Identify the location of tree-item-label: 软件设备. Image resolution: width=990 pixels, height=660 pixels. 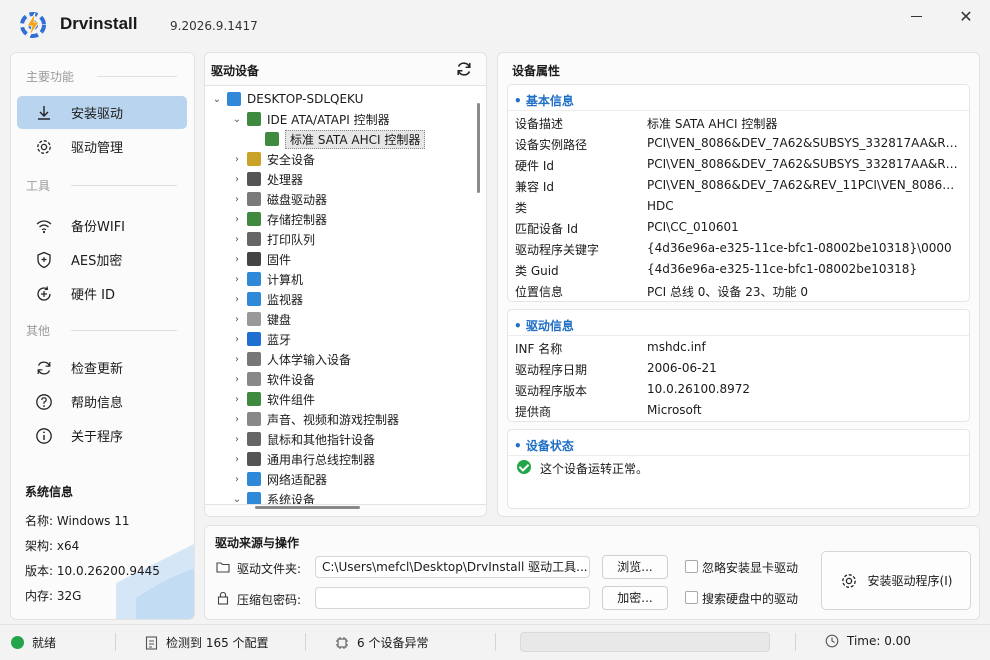
(291, 379).